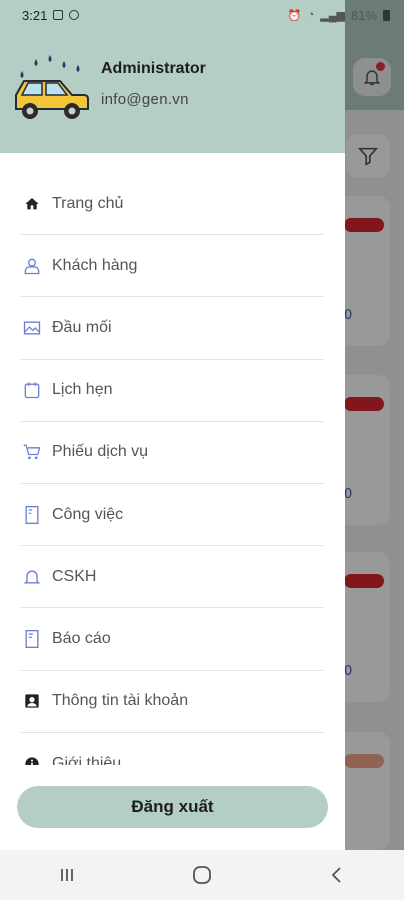  Describe the element at coordinates (32, 639) in the screenshot. I see `report-icon` at that location.